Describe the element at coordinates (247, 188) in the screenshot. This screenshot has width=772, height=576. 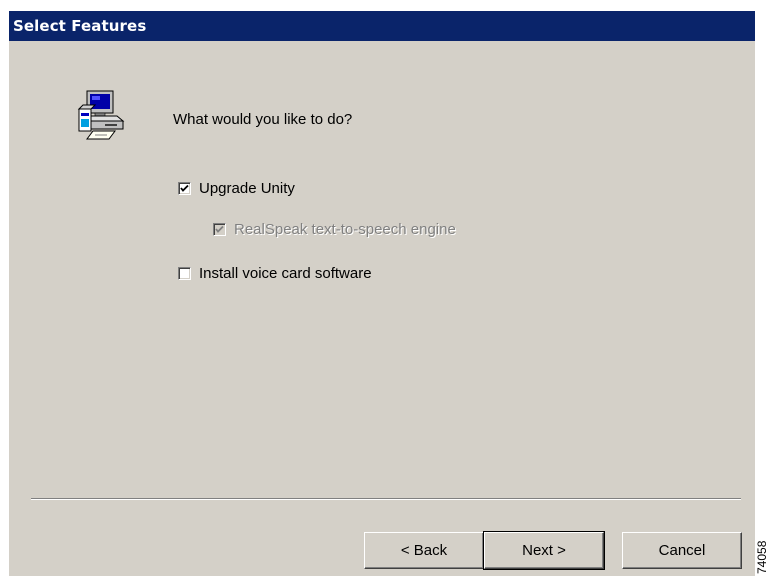
I see `upgrade-unity-label: Upgrade Unity` at that location.